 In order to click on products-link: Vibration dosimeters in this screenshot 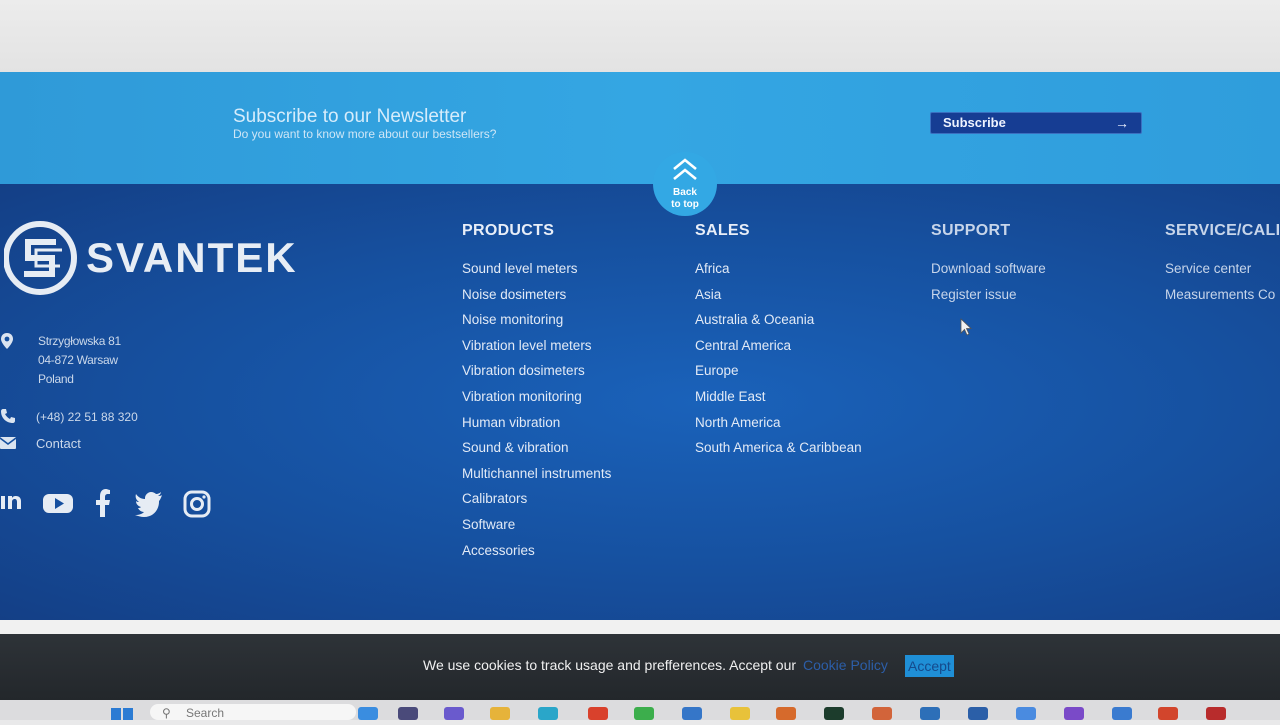, I will do `click(536, 375)`.